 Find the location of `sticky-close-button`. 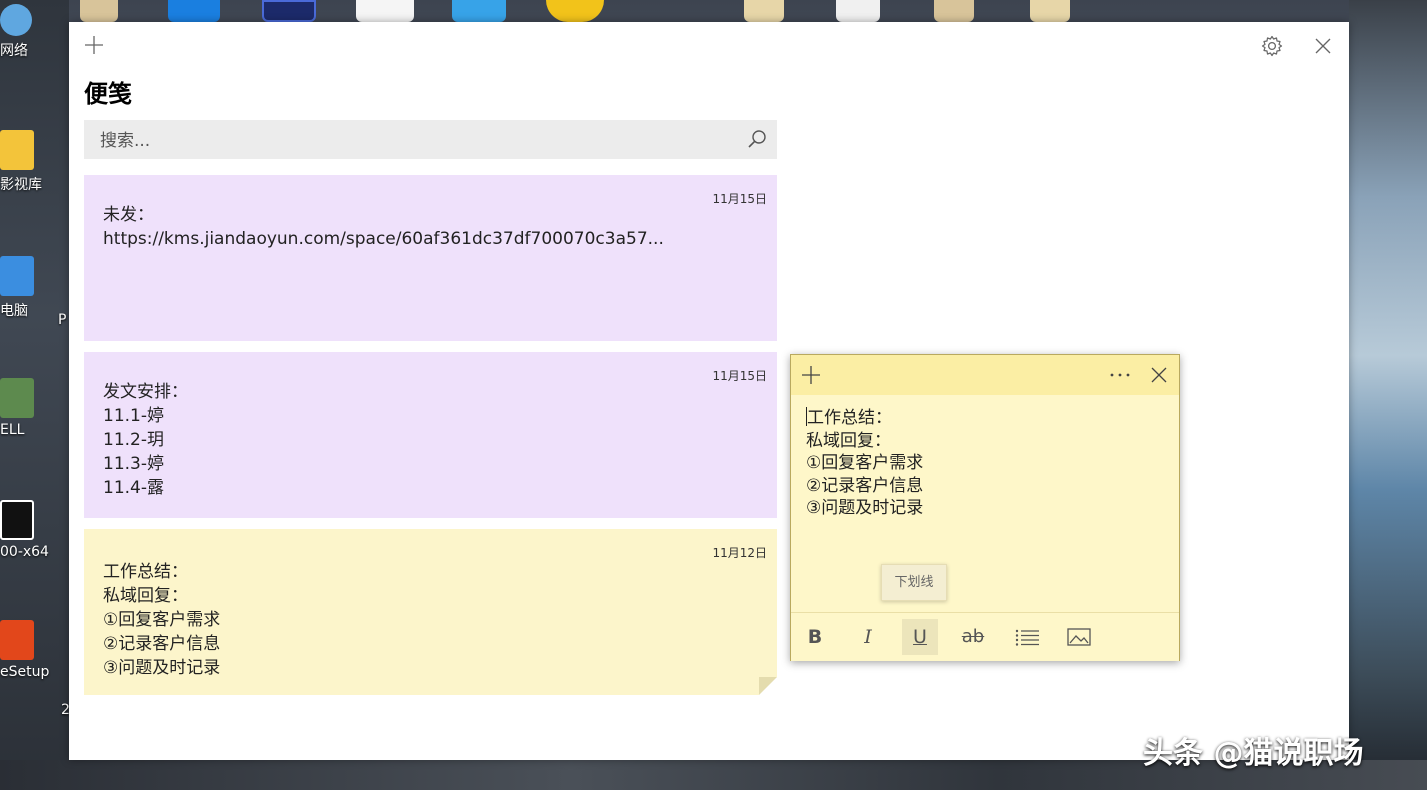

sticky-close-button is located at coordinates (1159, 375).